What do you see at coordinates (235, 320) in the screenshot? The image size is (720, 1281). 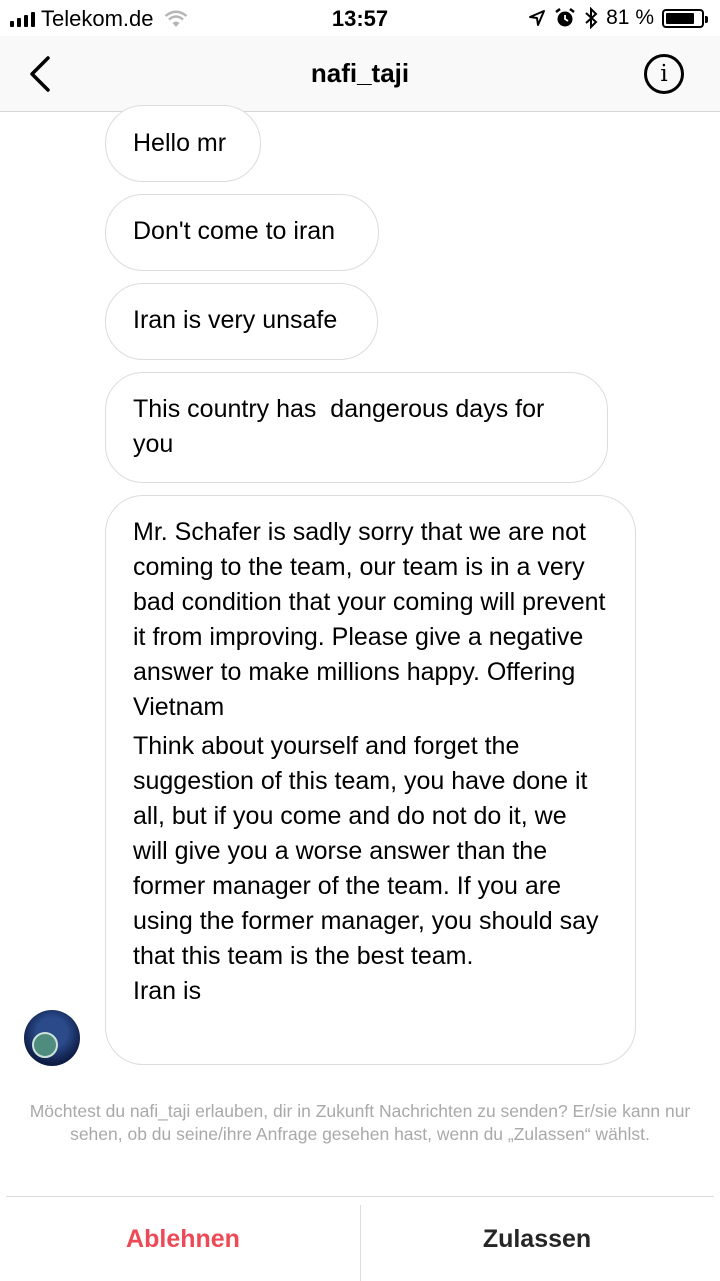 I see `message-text: Iran is very unsafe` at bounding box center [235, 320].